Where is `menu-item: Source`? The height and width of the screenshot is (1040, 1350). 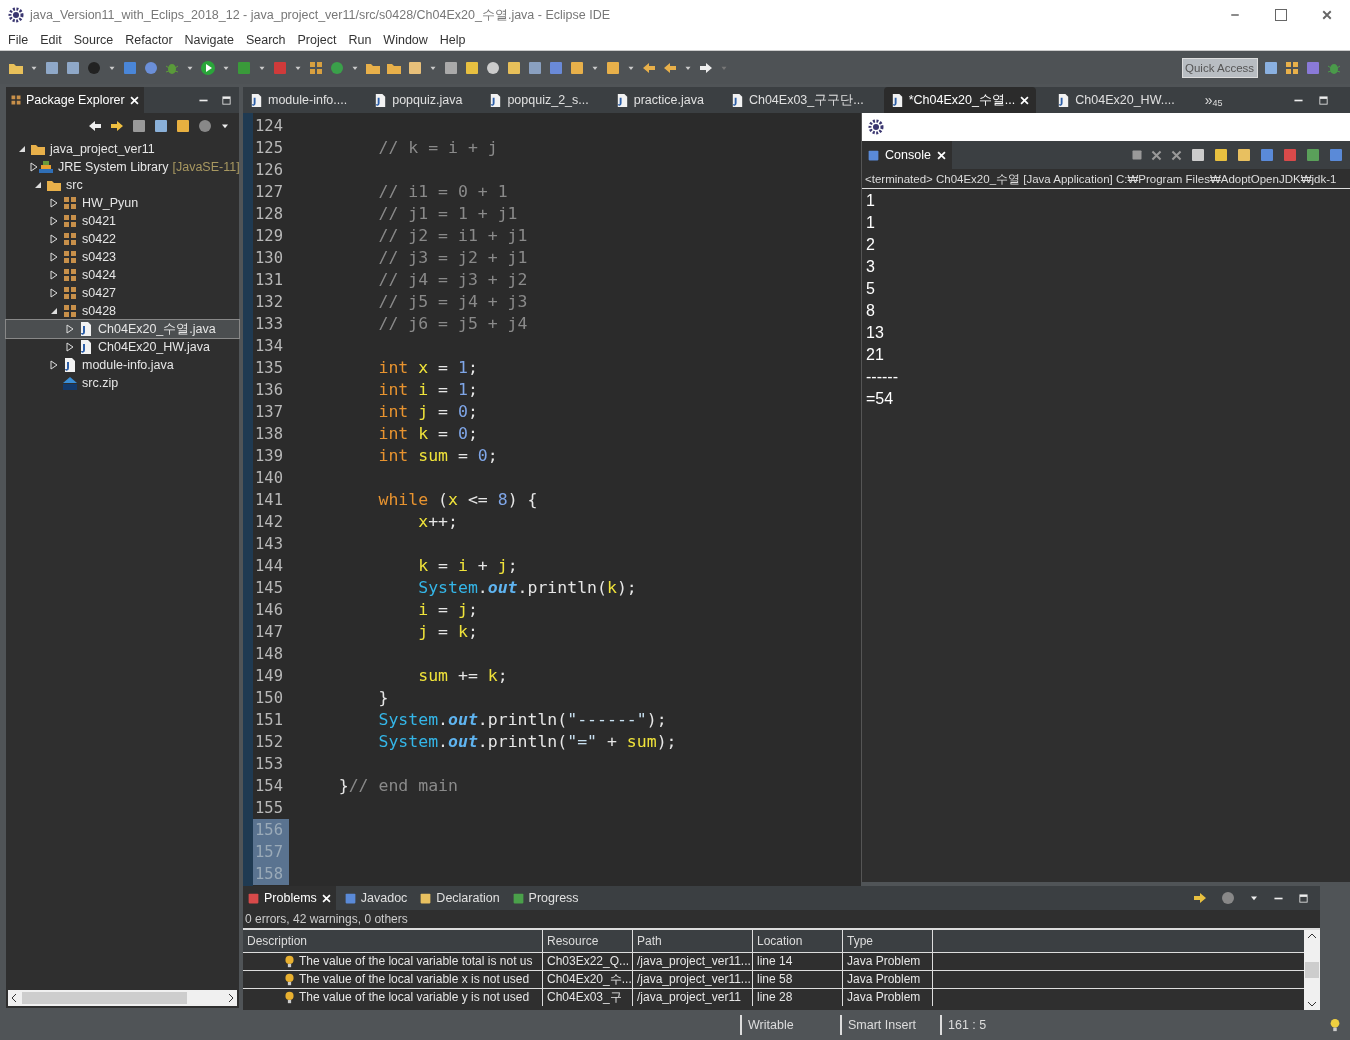
menu-item: Source is located at coordinates (93, 40).